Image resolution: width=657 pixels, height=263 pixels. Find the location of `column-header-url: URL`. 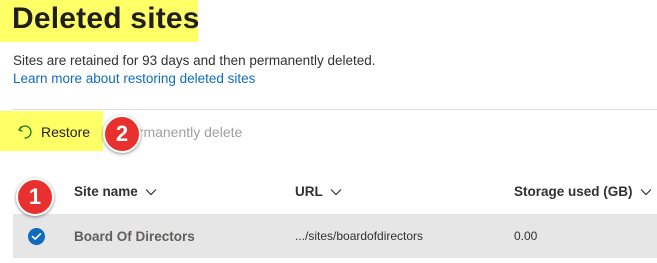

column-header-url: URL is located at coordinates (318, 191).